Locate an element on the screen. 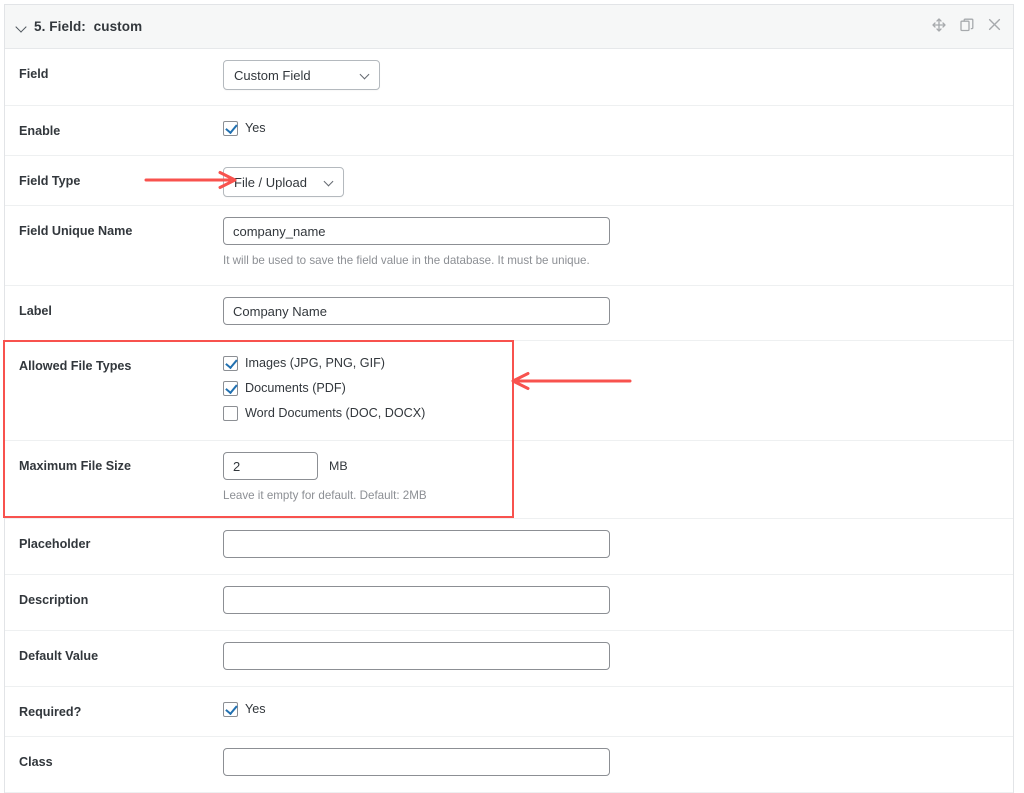 The width and height of the screenshot is (1024, 793). row-label-class: Class is located at coordinates (36, 762).